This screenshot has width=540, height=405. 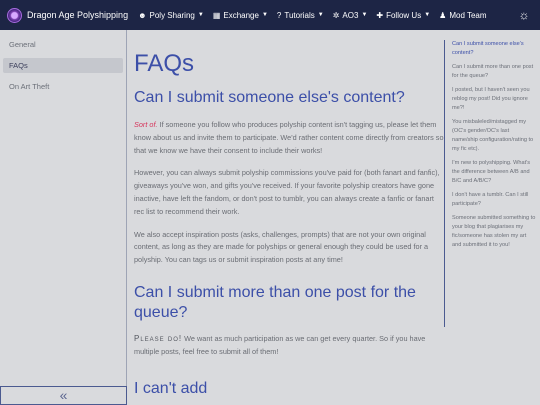 I want to click on ao3-icon: ✲, so click(x=336, y=15).